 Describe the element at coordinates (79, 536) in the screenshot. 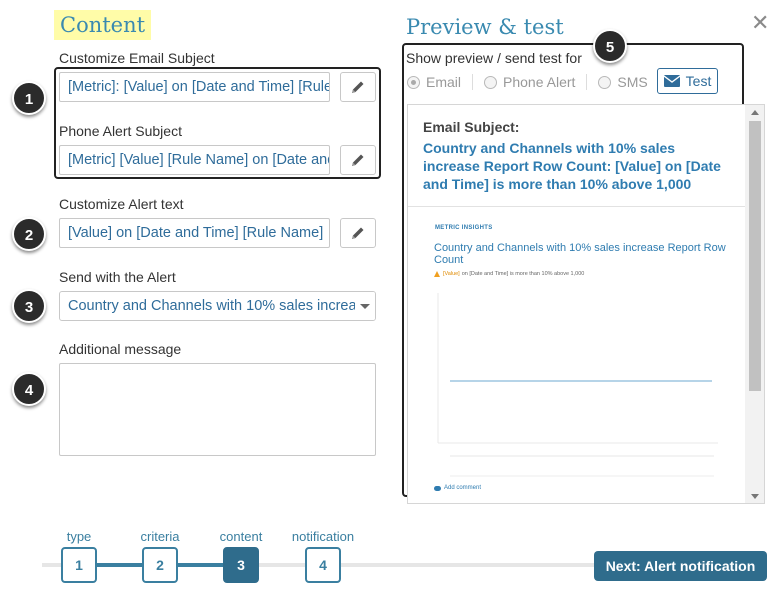

I see `wizard-label-type: type` at that location.